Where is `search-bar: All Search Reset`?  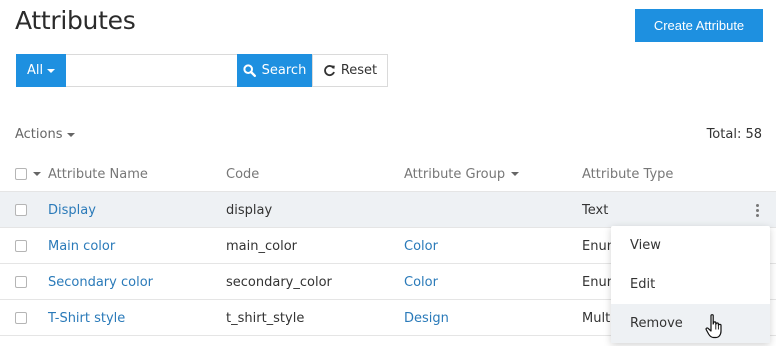 search-bar: All Search Reset is located at coordinates (202, 70).